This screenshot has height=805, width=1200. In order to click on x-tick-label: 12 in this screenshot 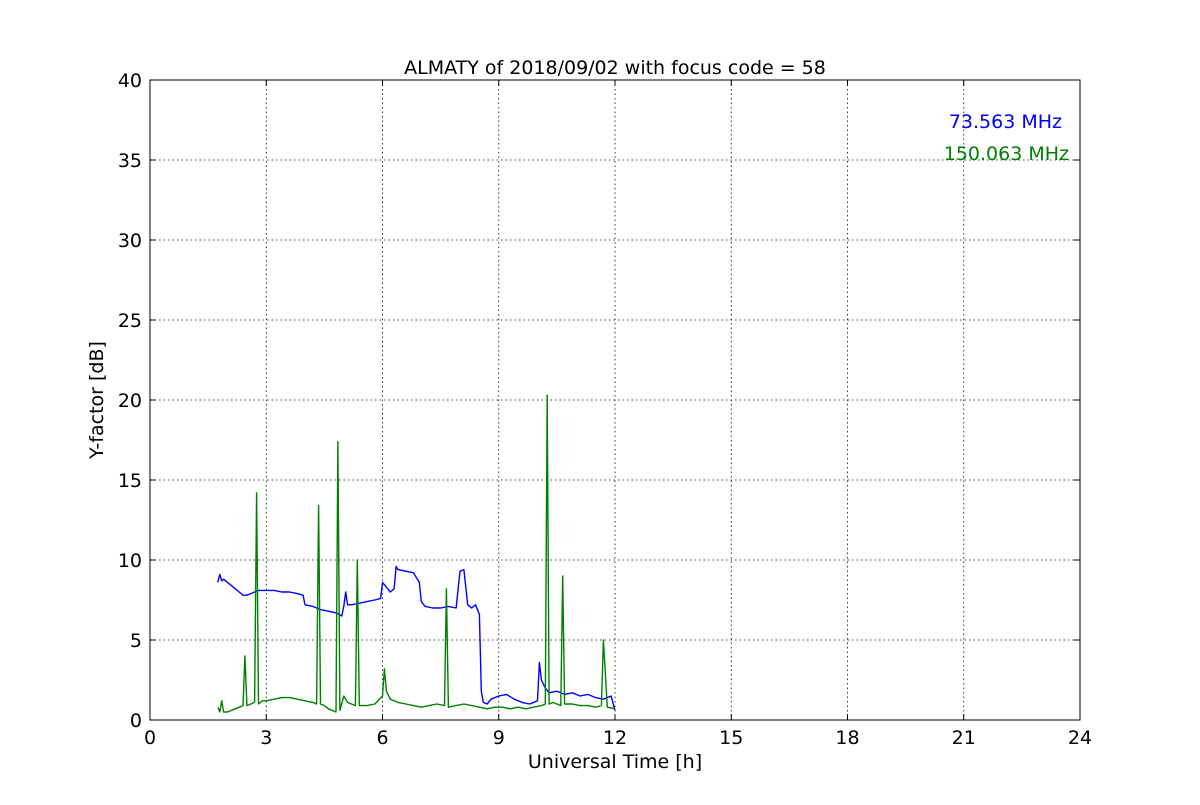, I will do `click(615, 738)`.